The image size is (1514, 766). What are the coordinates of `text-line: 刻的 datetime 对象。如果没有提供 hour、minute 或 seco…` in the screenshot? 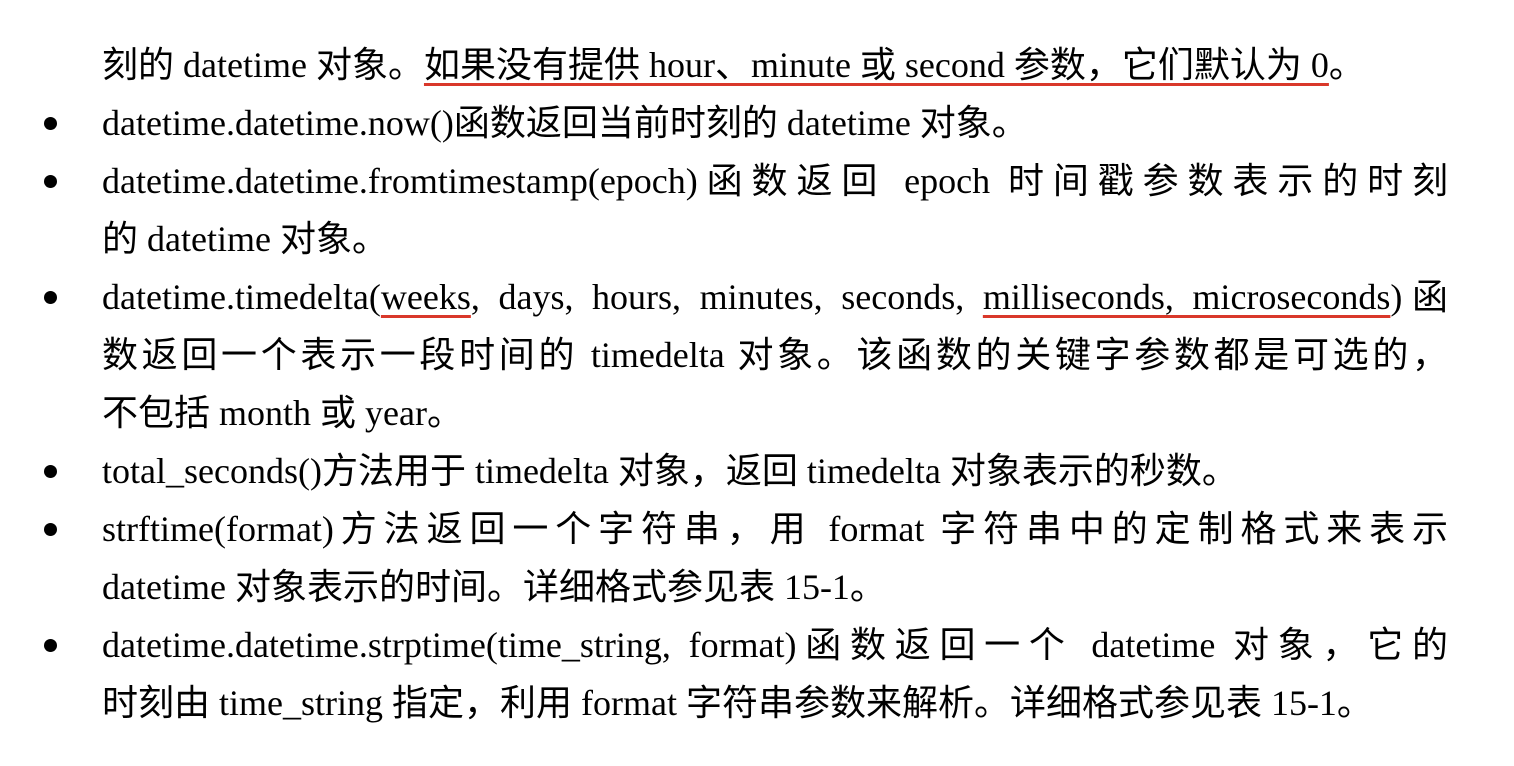 It's located at (733, 65).